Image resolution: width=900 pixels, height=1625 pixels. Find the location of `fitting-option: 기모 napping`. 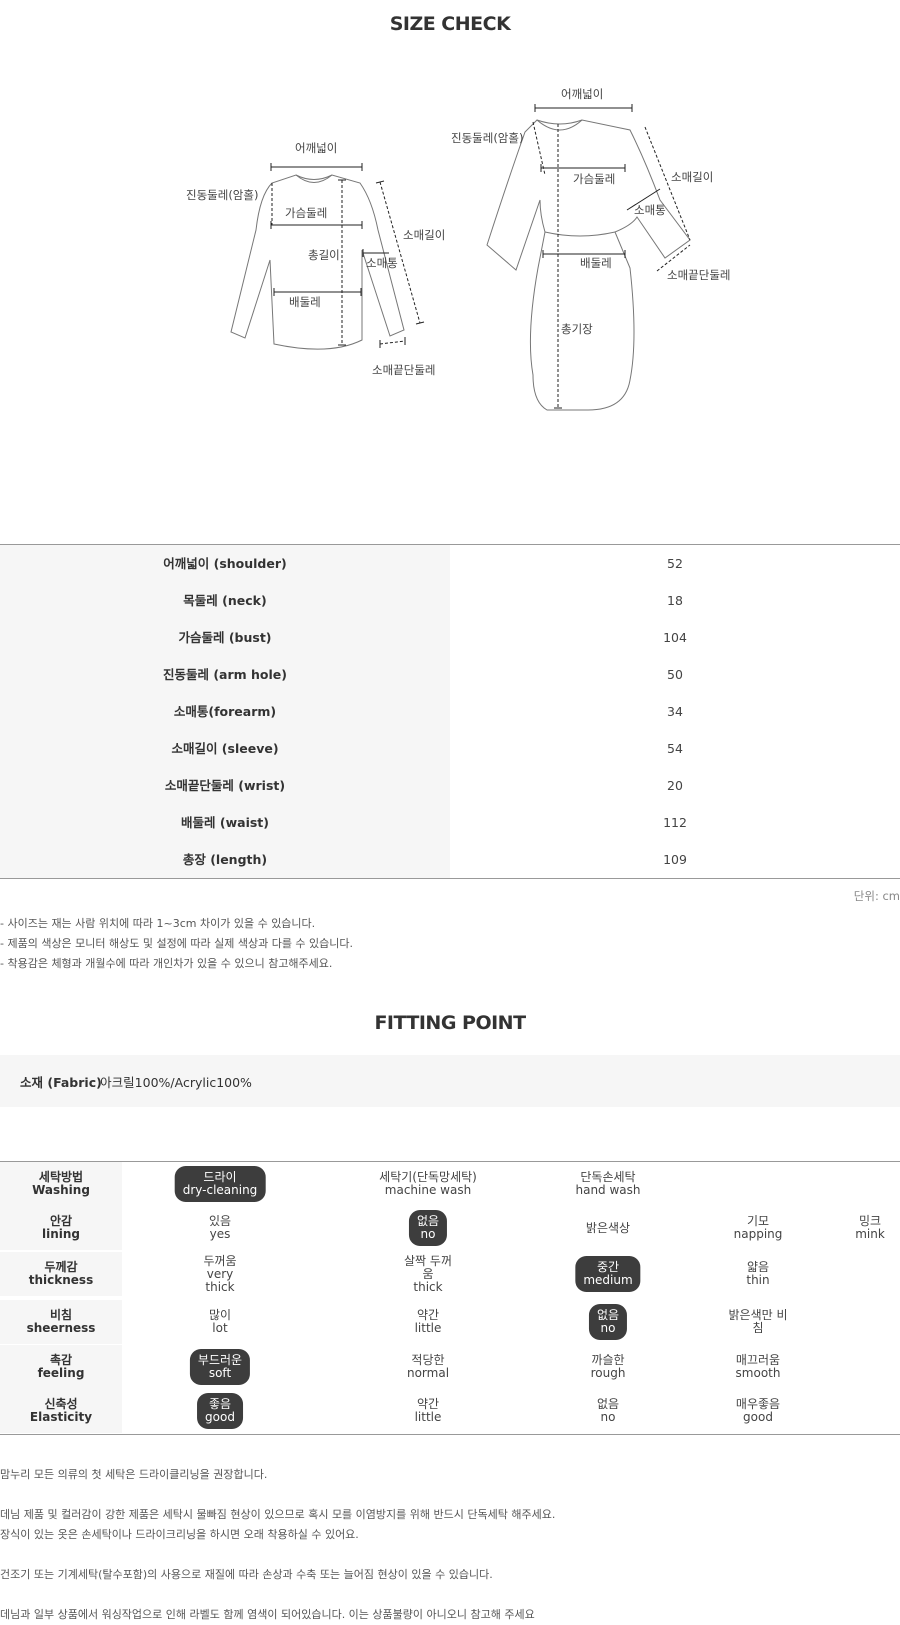

fitting-option: 기모 napping is located at coordinates (758, 1228).